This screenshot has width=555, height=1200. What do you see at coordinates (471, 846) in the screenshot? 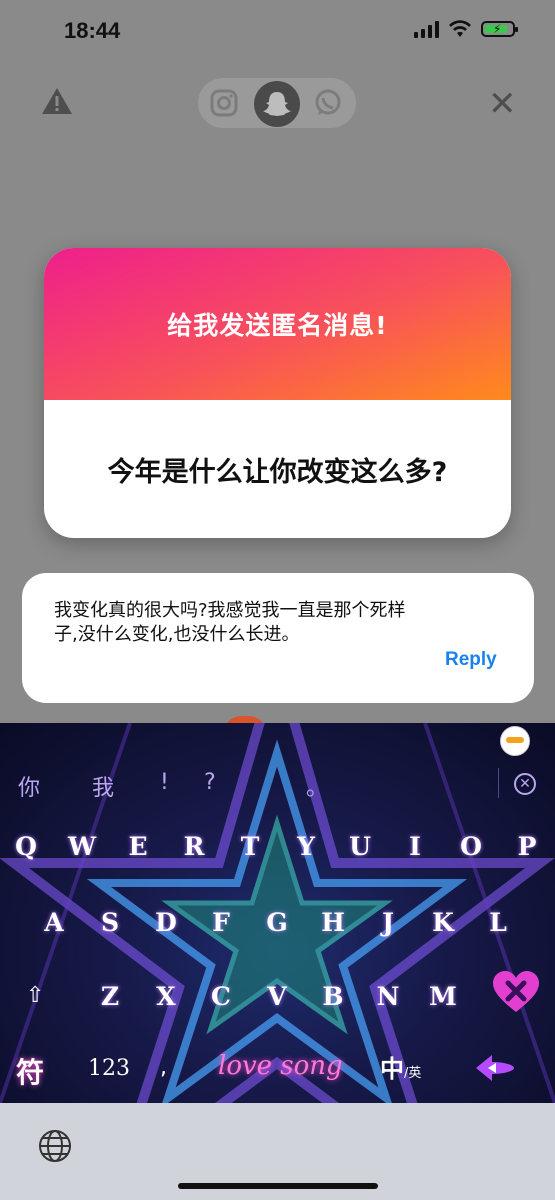
I see `key-o: O` at bounding box center [471, 846].